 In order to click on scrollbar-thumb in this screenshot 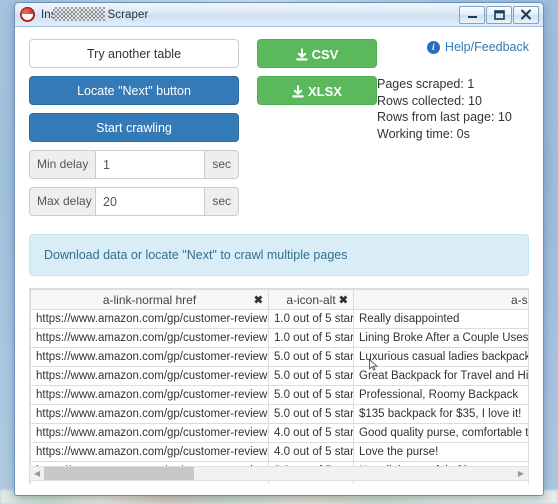, I will do `click(119, 473)`.